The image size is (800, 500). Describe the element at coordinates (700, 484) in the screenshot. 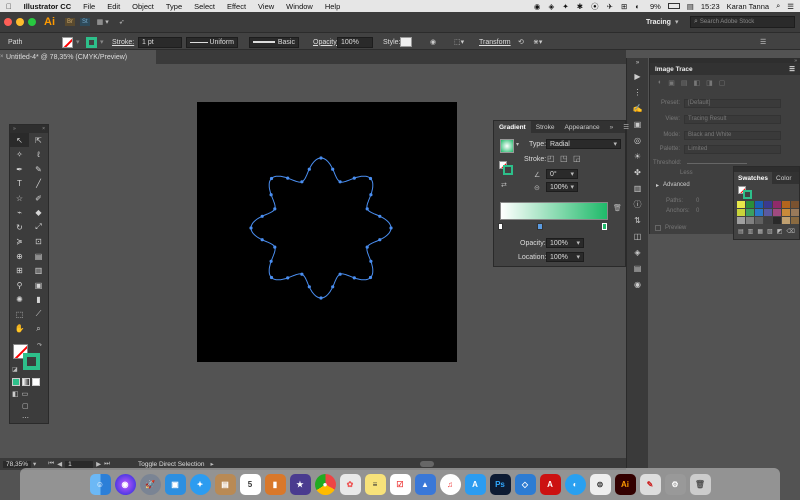

I see `trash-icon: 🗑` at that location.